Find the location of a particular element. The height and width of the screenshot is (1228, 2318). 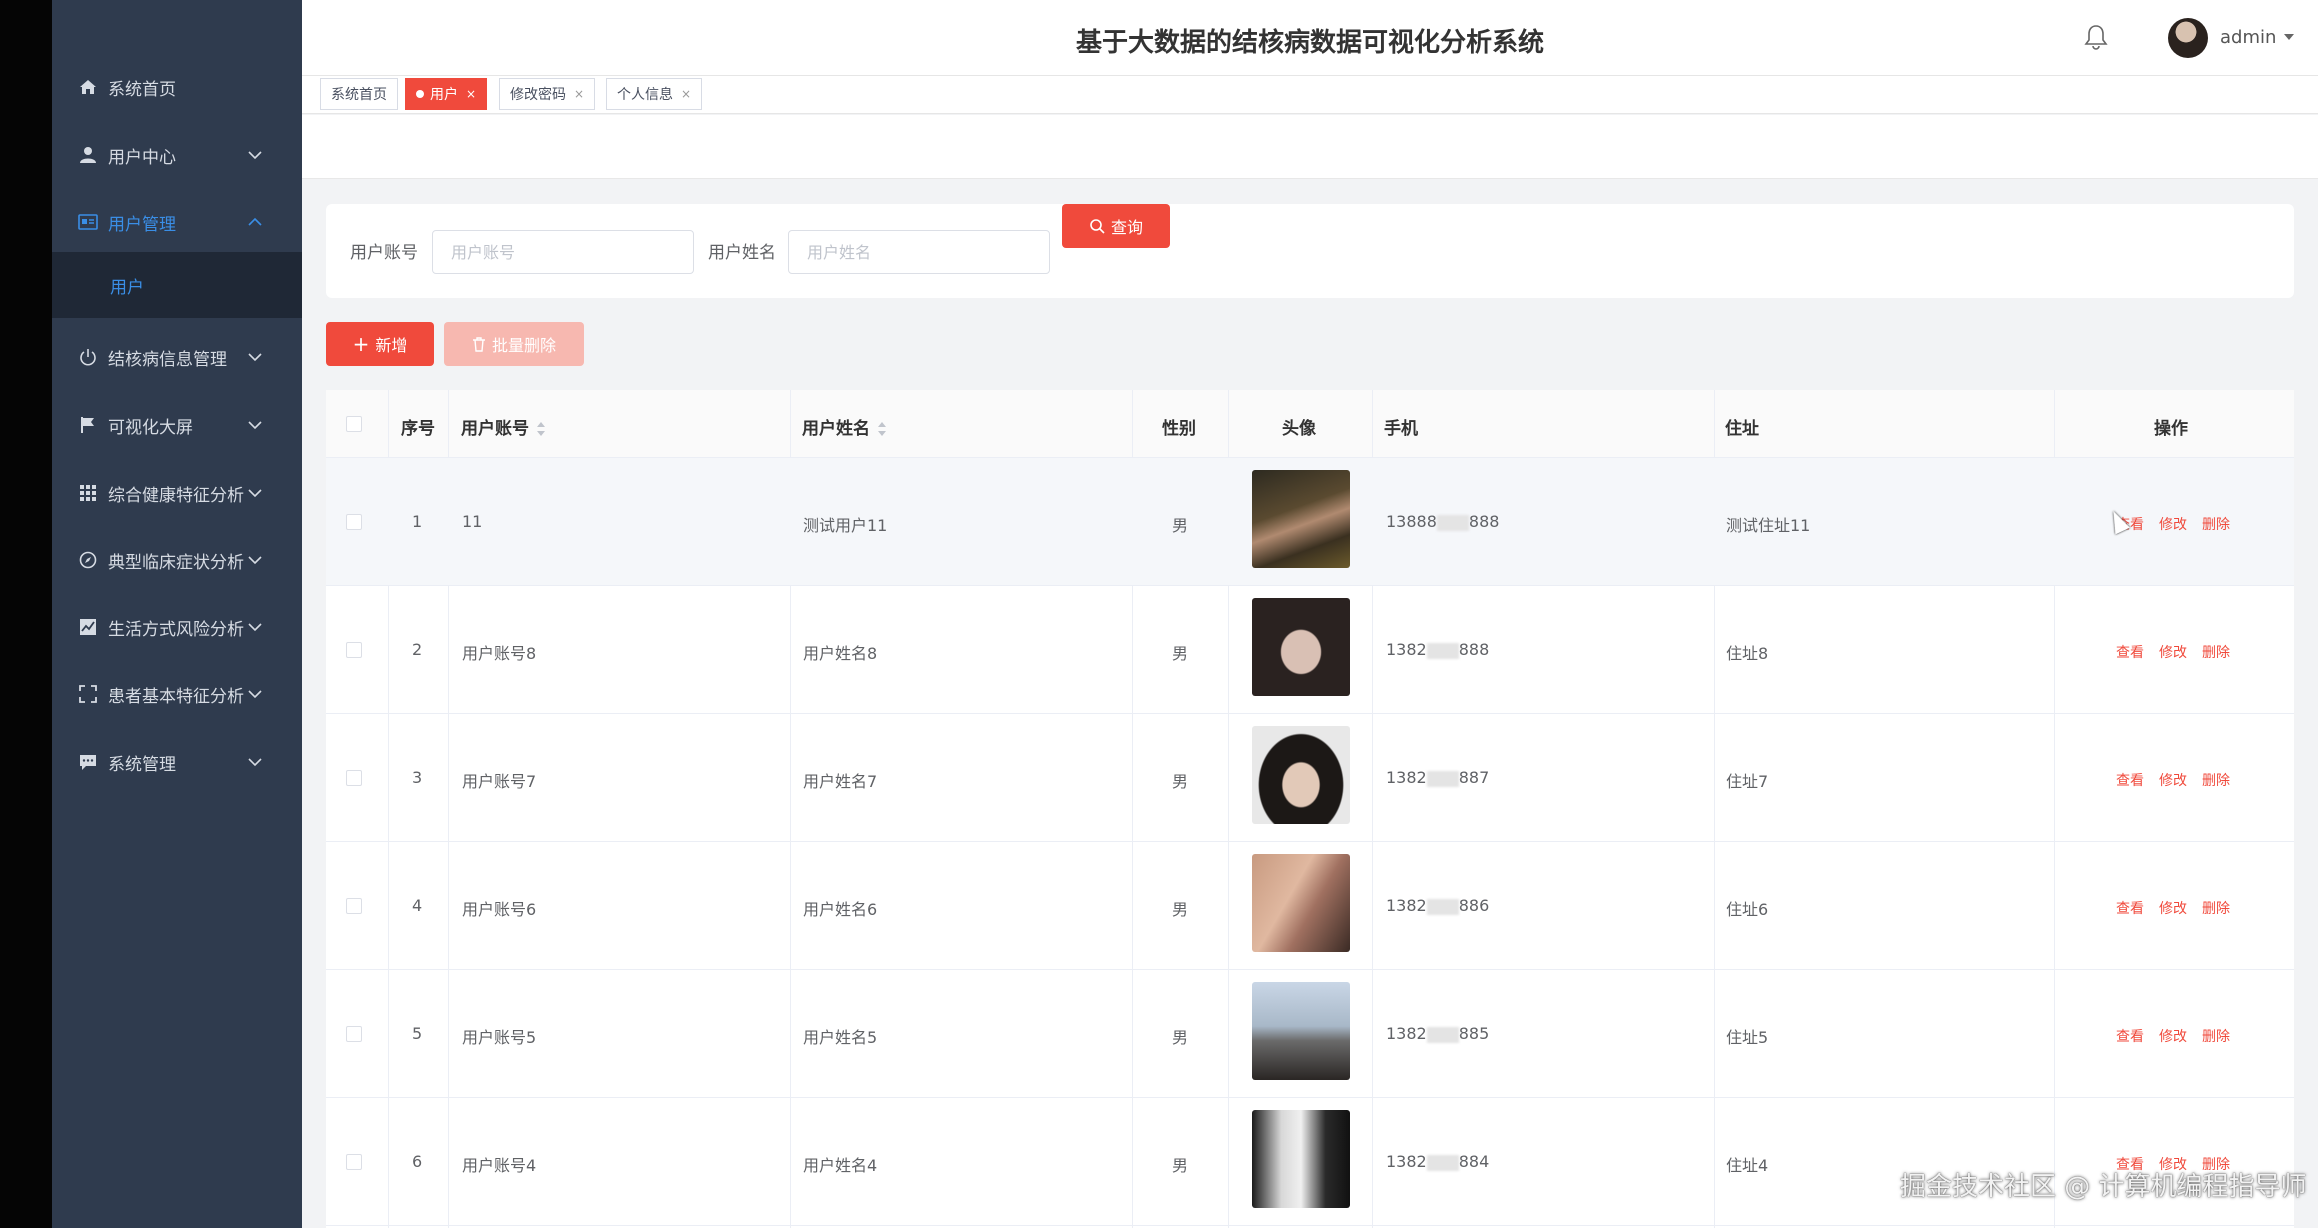

tab-home: 系统首页 is located at coordinates (359, 94).